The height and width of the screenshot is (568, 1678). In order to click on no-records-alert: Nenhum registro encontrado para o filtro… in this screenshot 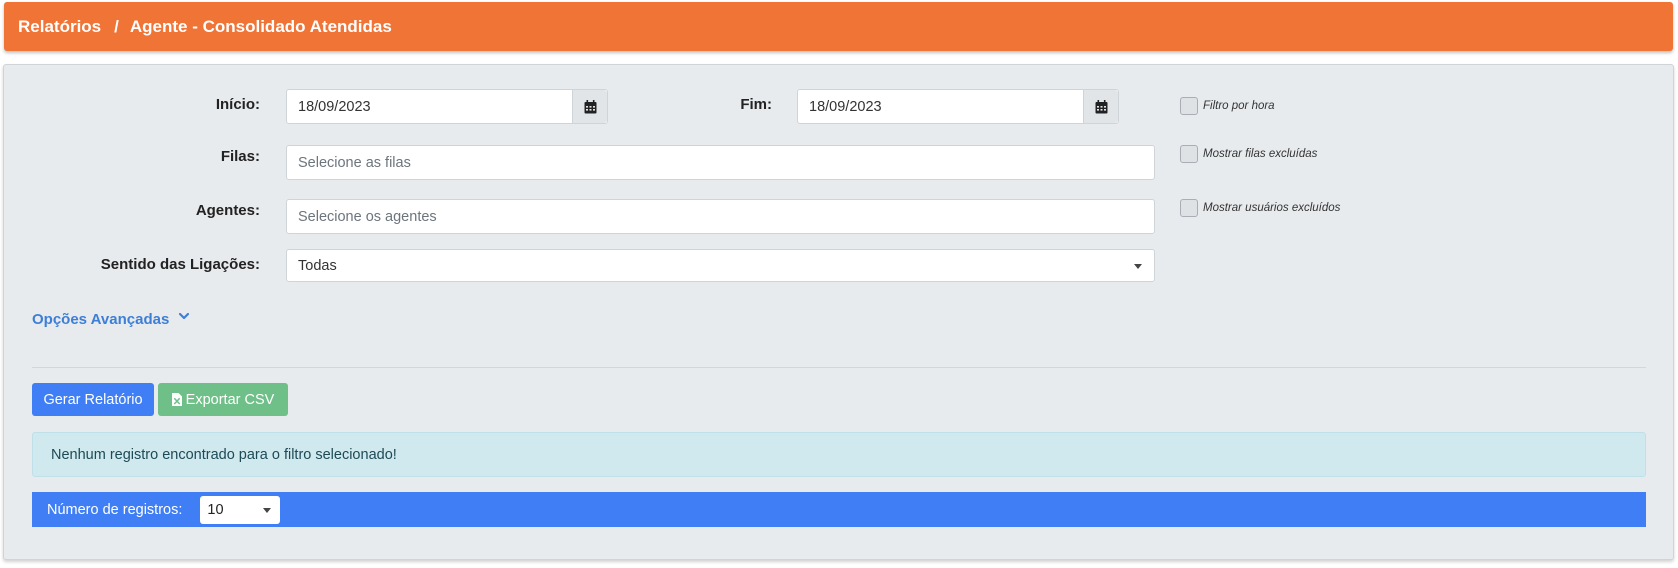, I will do `click(839, 454)`.